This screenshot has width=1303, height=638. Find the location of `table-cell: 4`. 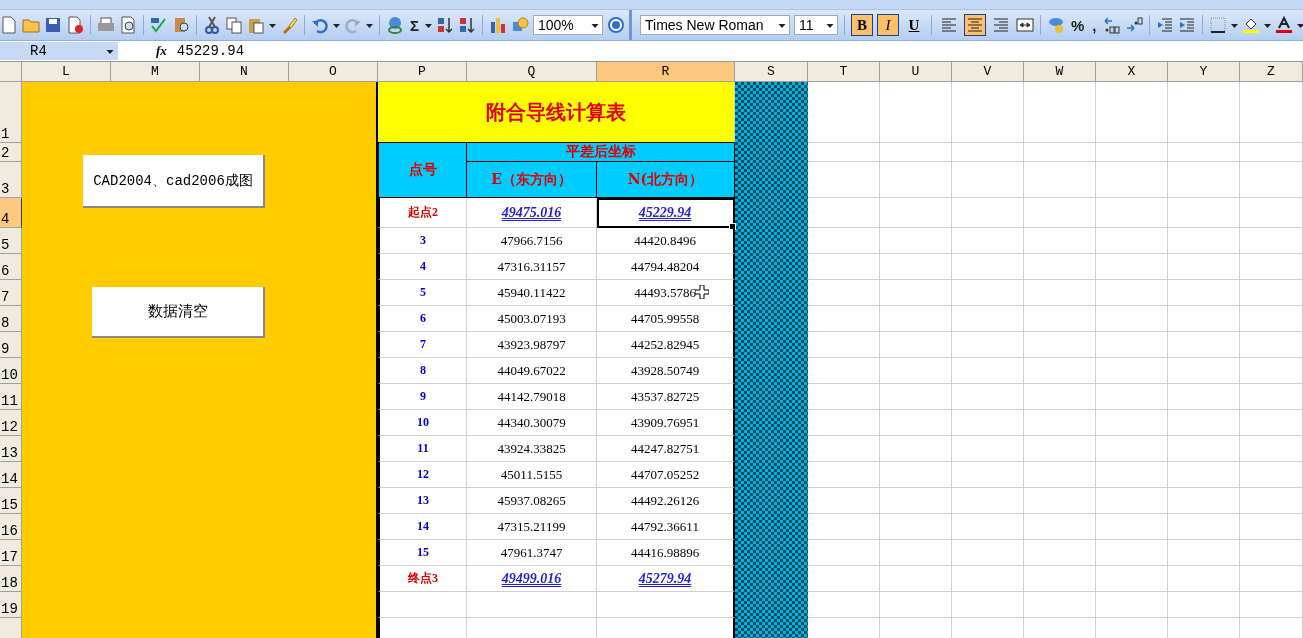

table-cell: 4 is located at coordinates (422, 267).